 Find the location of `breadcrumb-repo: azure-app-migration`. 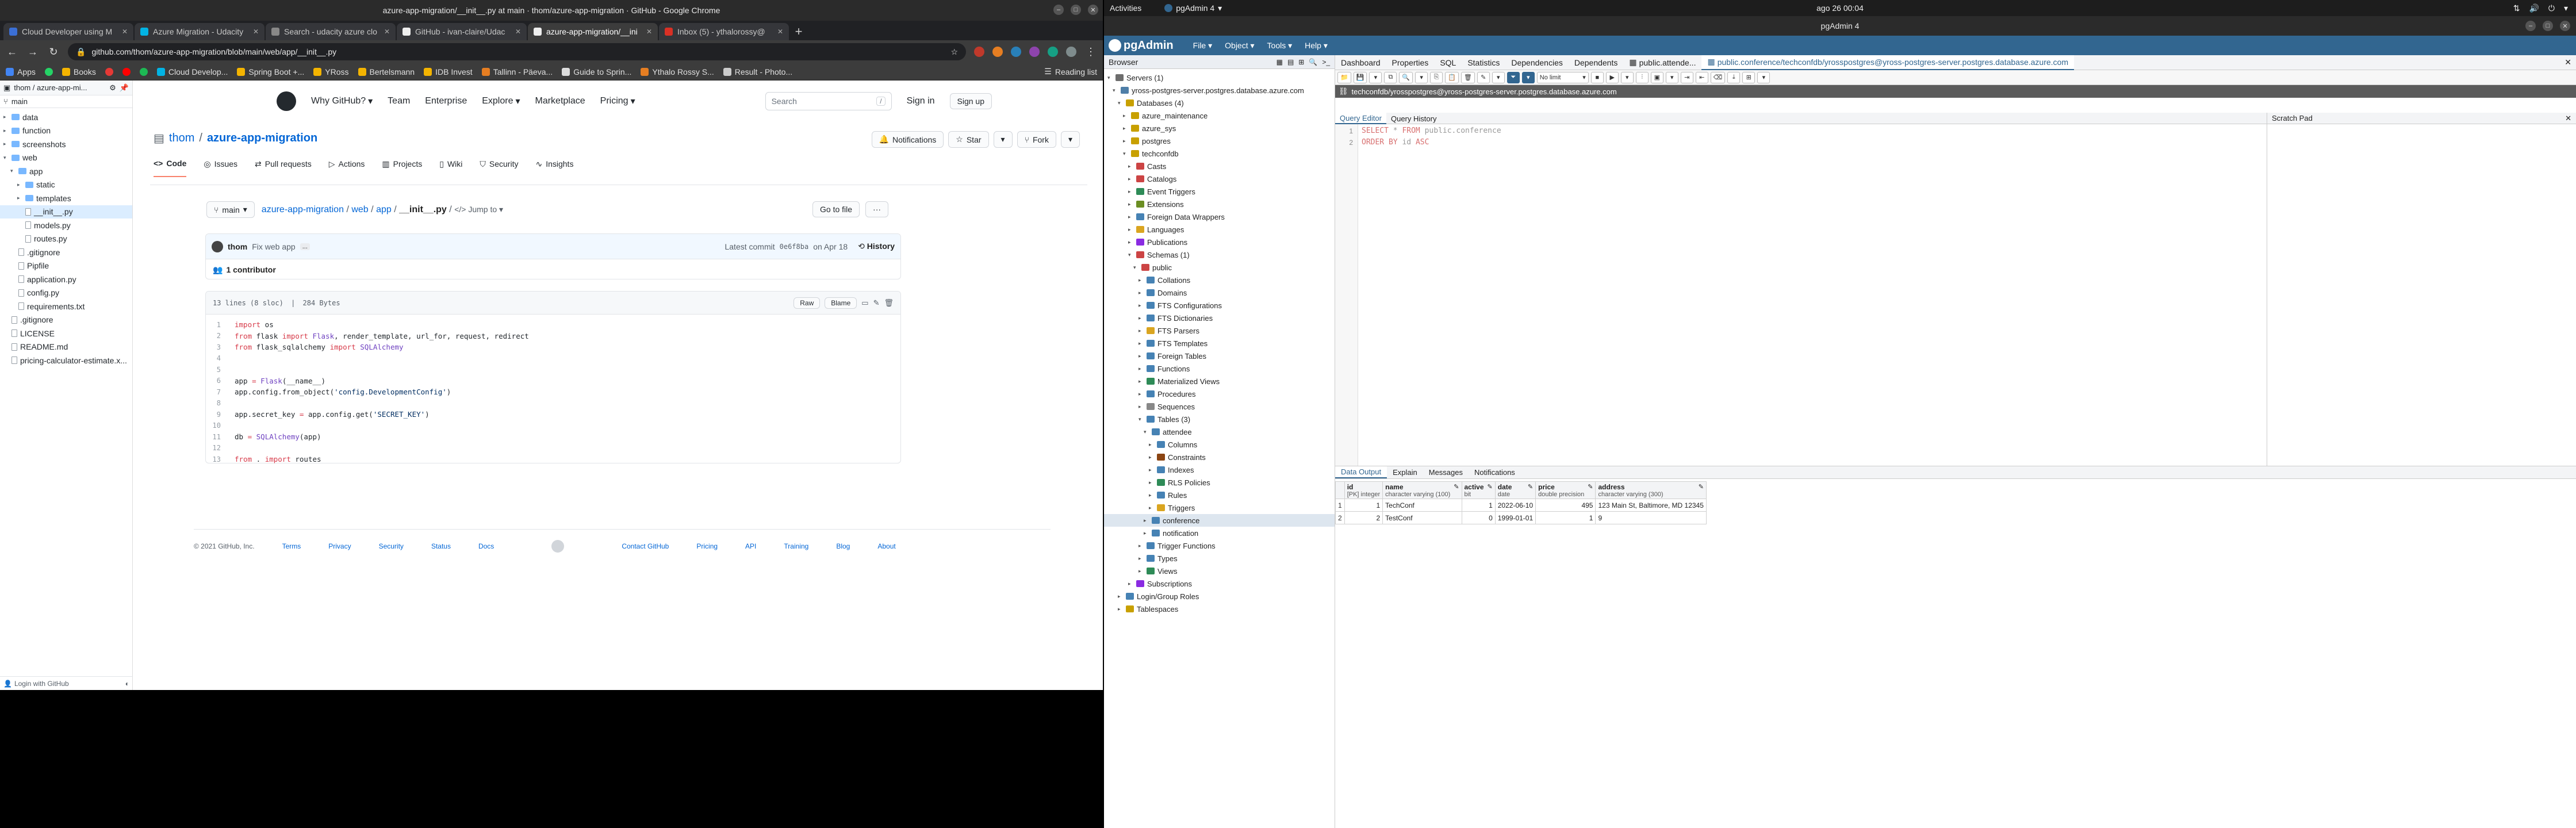

breadcrumb-repo: azure-app-migration is located at coordinates (303, 209).